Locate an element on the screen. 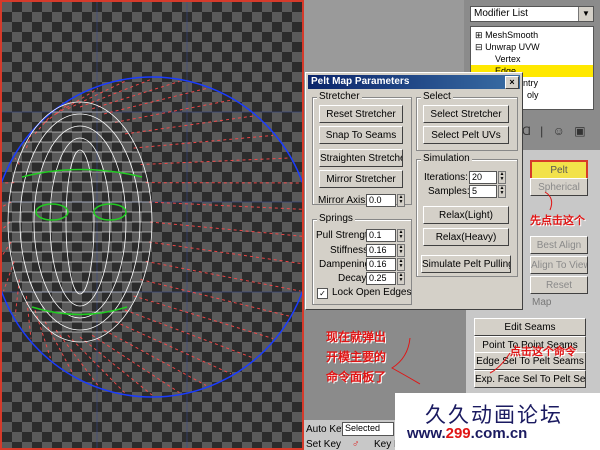  viewport-strip is located at coordinates (384, 40).